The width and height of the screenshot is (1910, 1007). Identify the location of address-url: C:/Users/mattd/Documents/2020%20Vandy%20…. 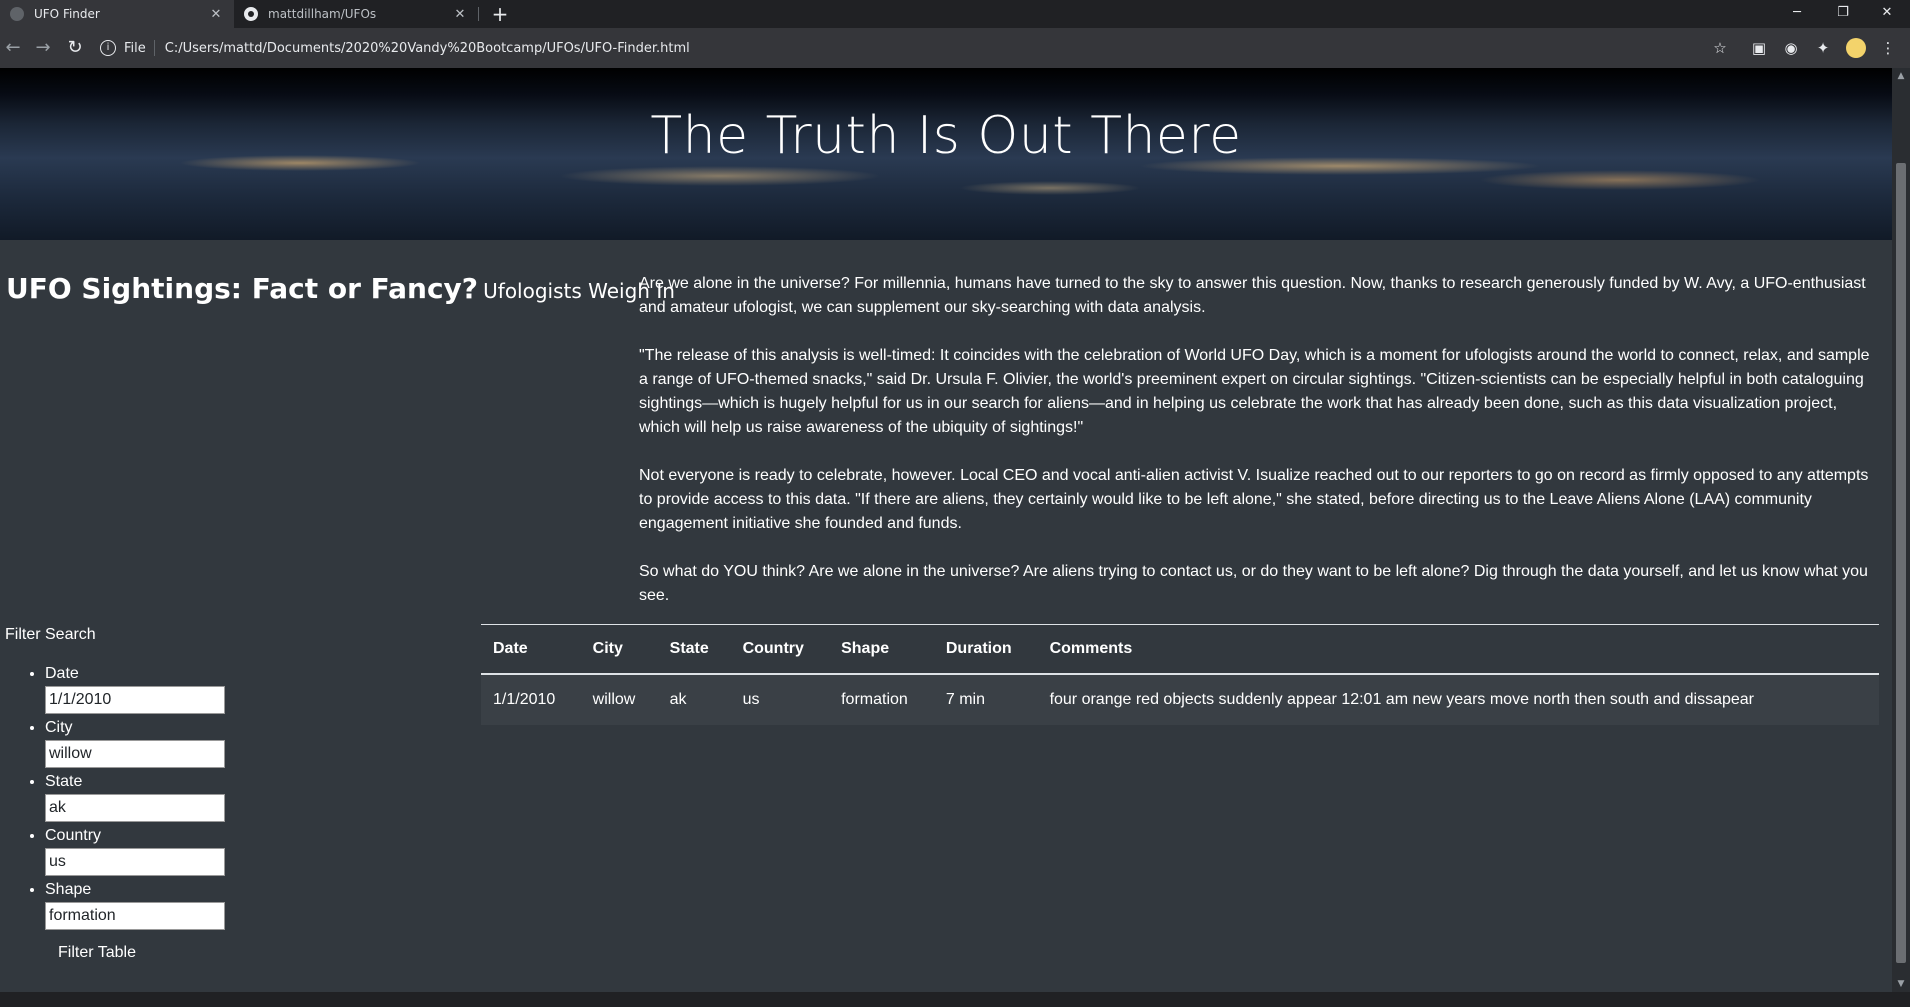
(427, 48).